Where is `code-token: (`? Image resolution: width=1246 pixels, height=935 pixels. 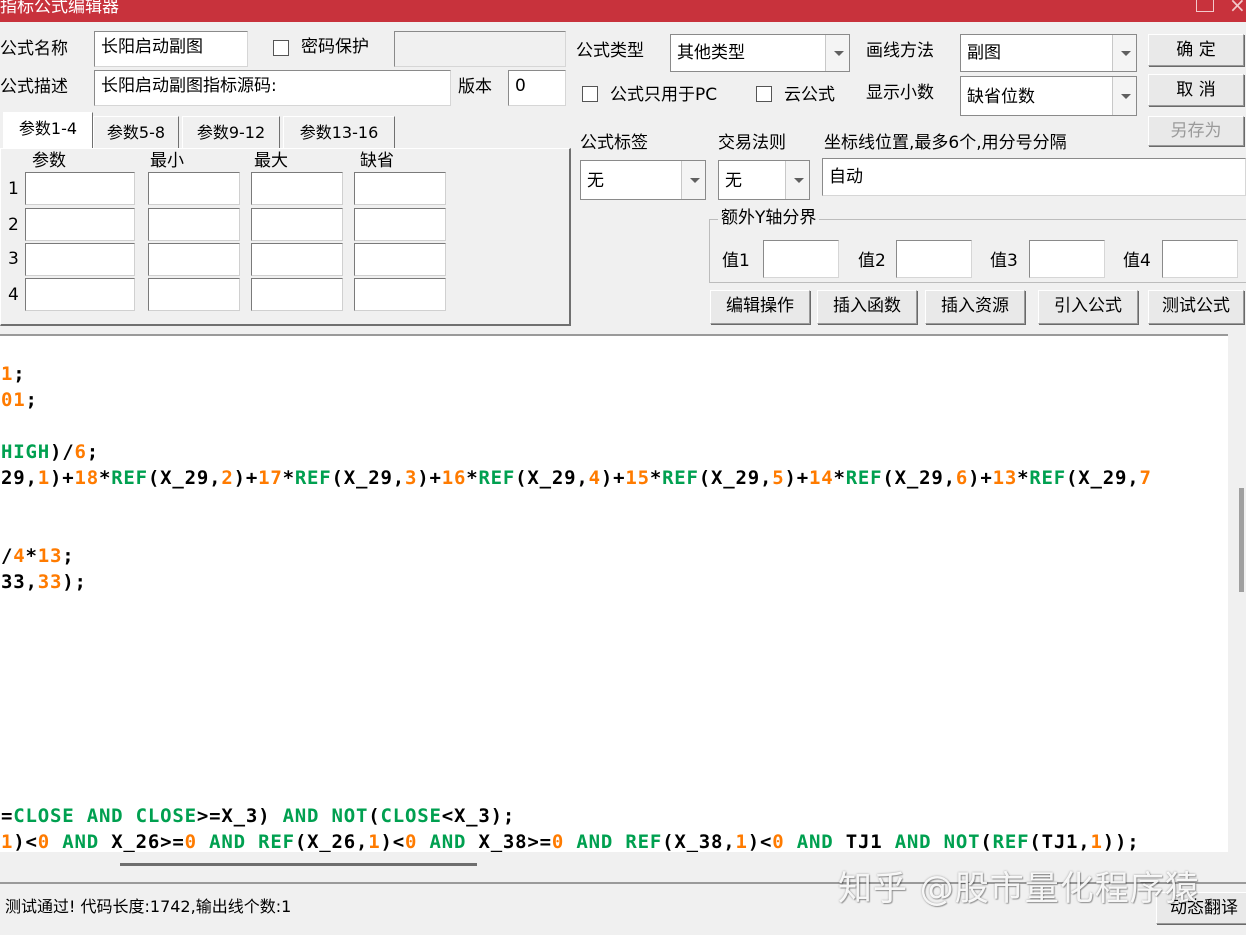
code-token: ( is located at coordinates (374, 816).